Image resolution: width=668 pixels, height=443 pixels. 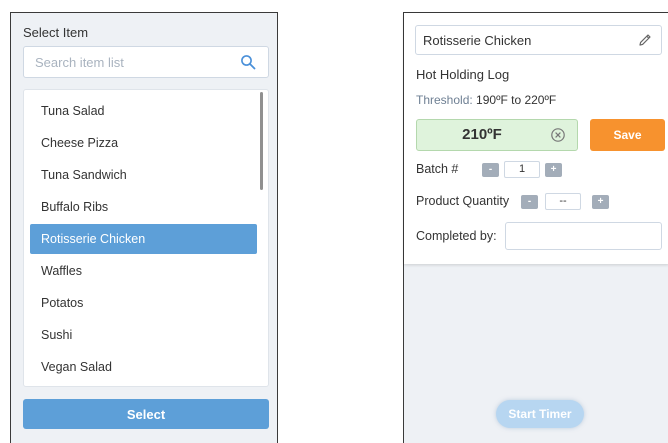 What do you see at coordinates (477, 40) in the screenshot?
I see `item-name: Rotisserie Chicken` at bounding box center [477, 40].